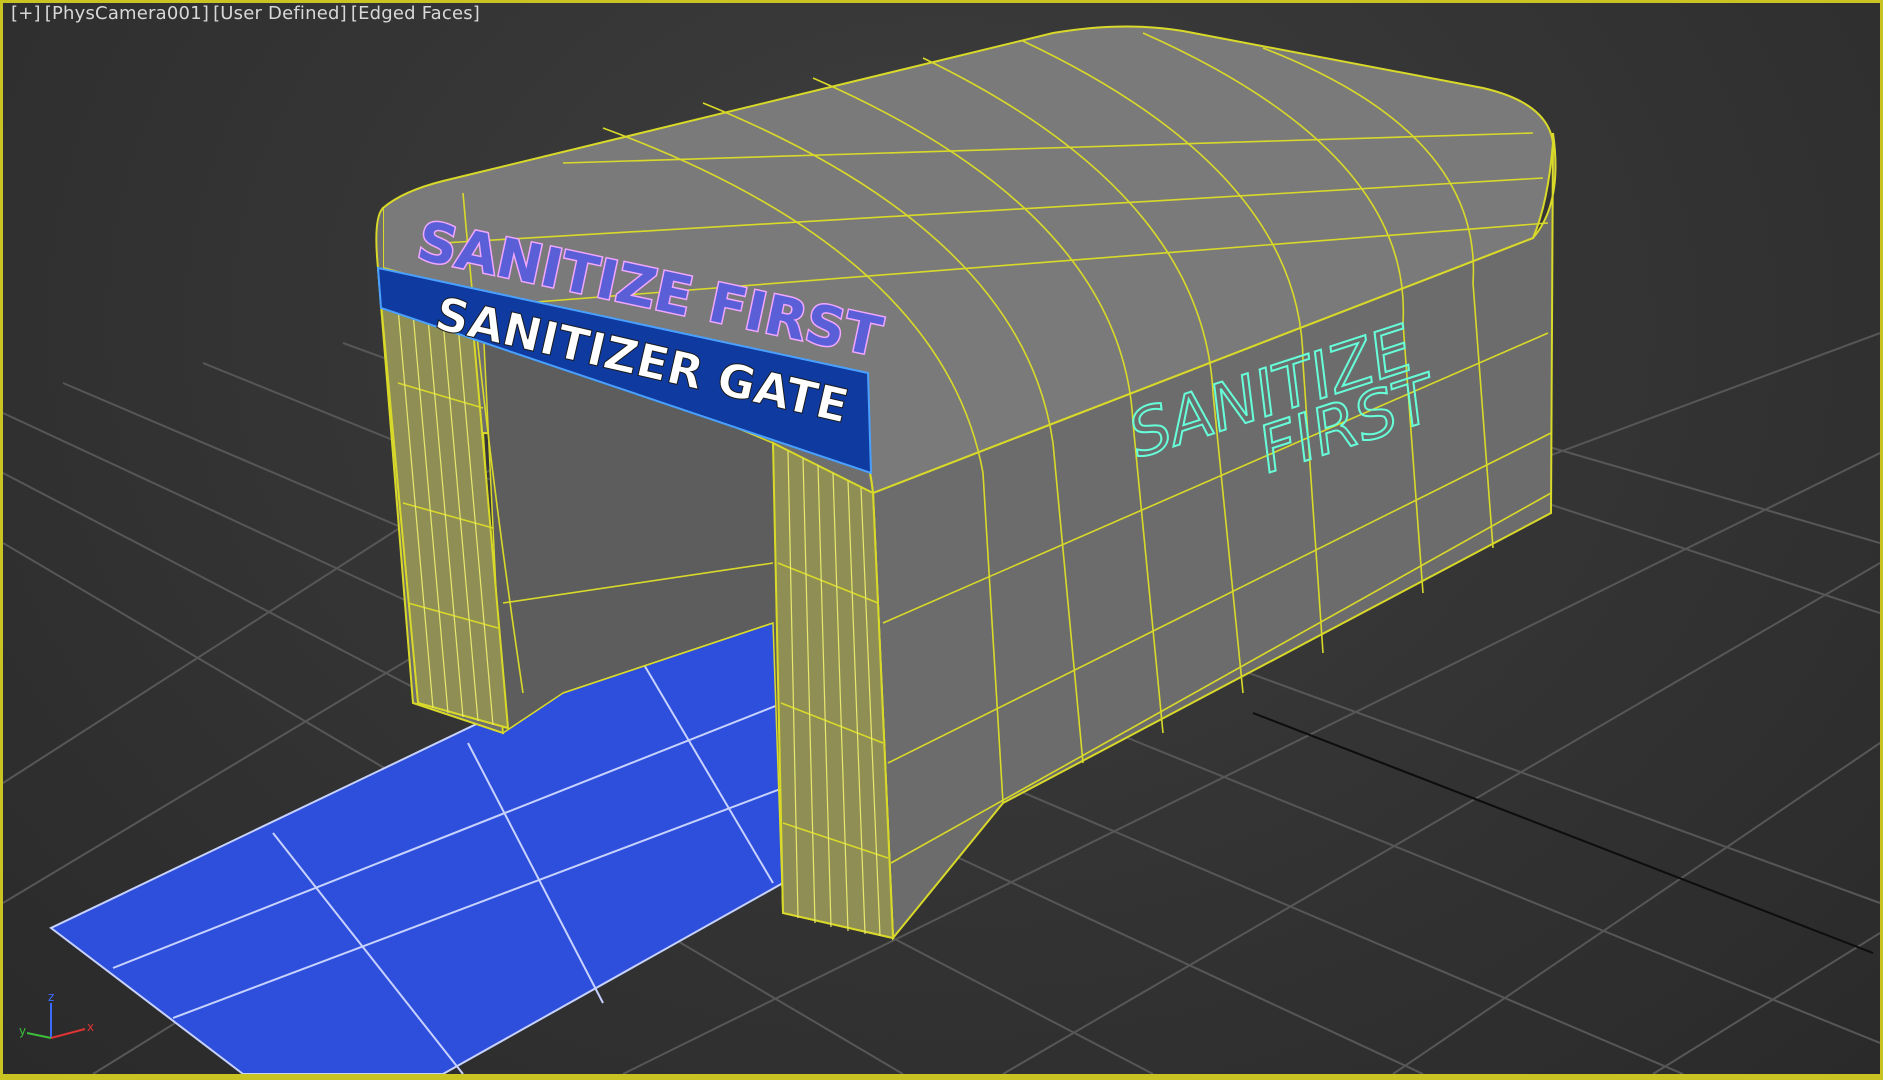 The image size is (1883, 1080). I want to click on gizmo-y-label: y, so click(22, 1031).